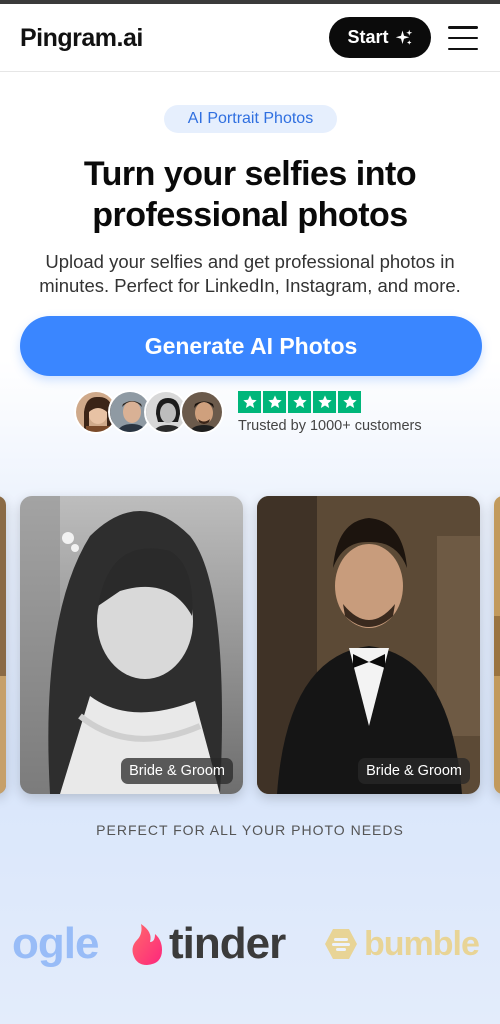 This screenshot has height=1024, width=500. I want to click on tinder-logo: tinder, so click(207, 944).